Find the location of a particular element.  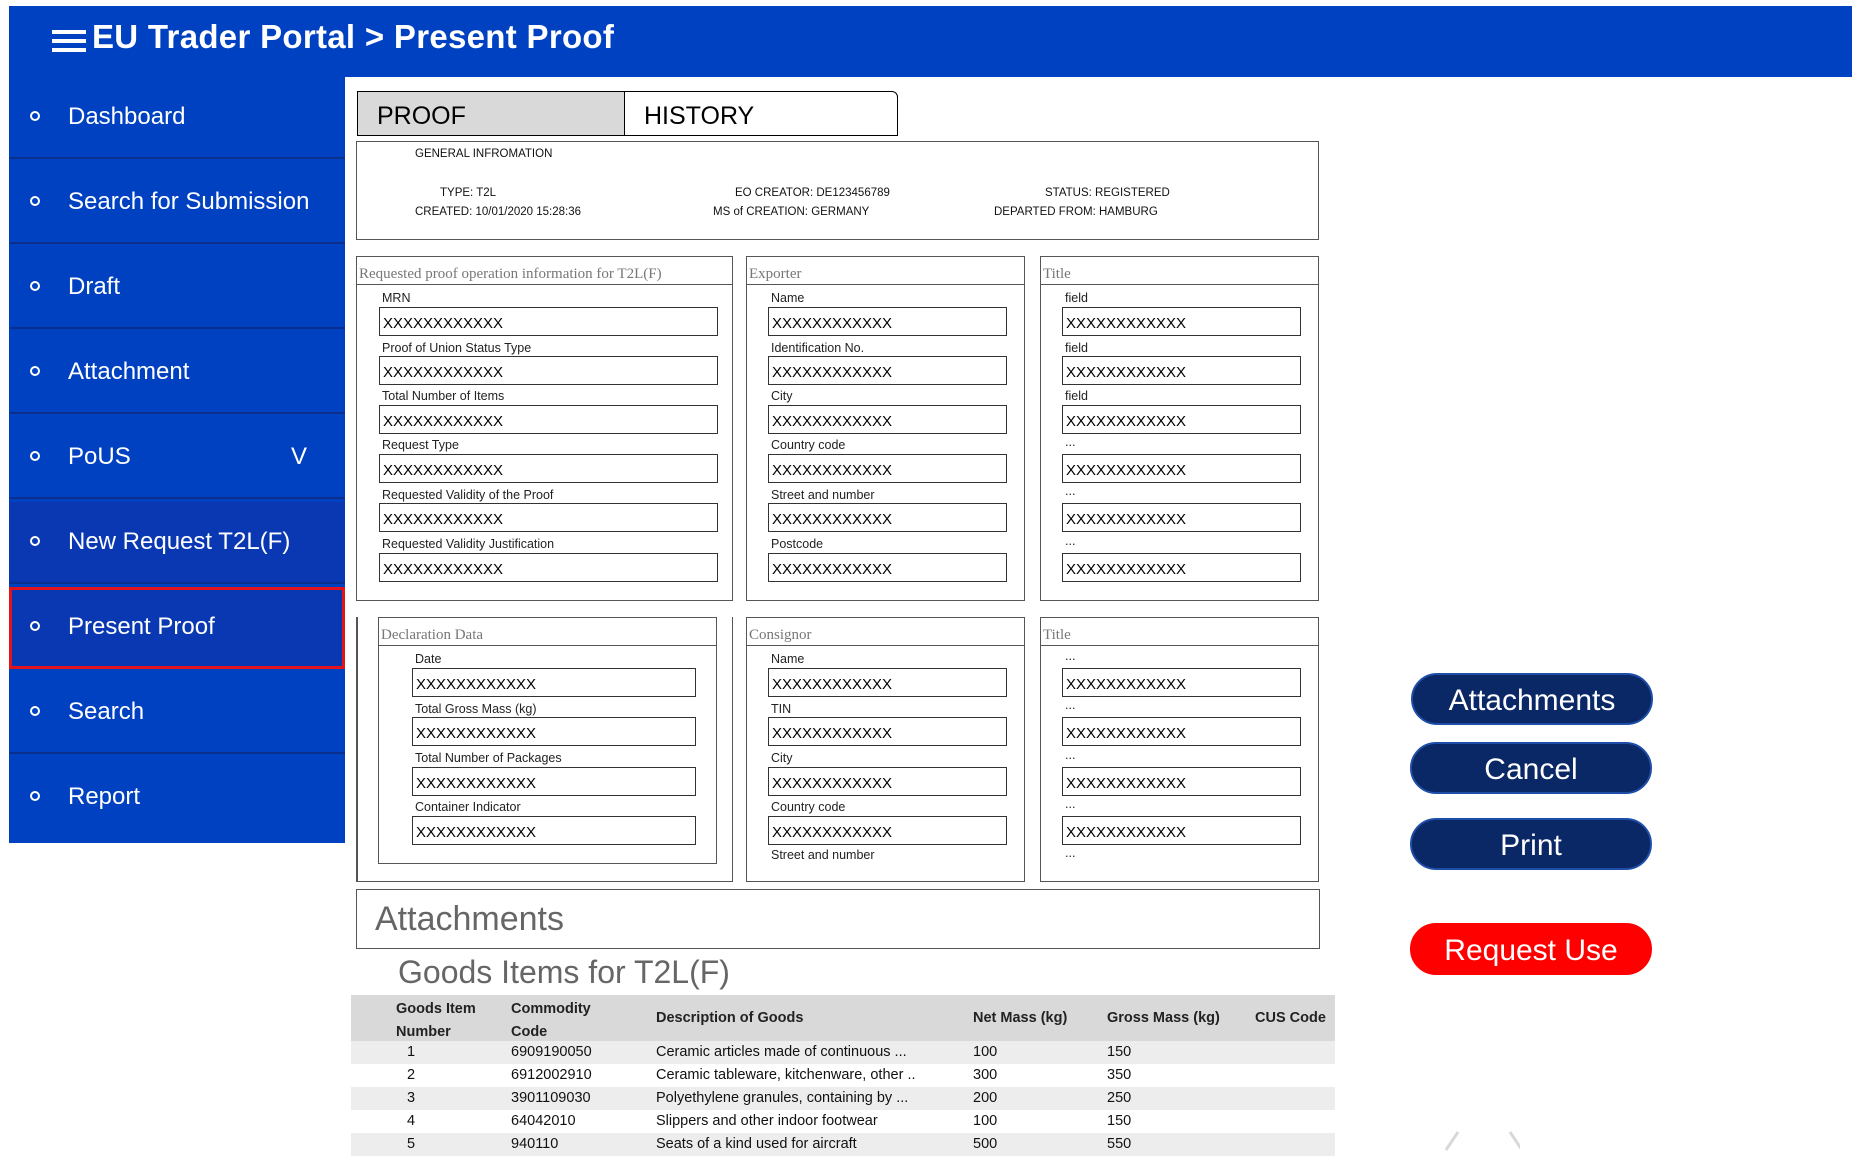

title-field-6: XXXXXXXXXXXX is located at coordinates (1181, 567).